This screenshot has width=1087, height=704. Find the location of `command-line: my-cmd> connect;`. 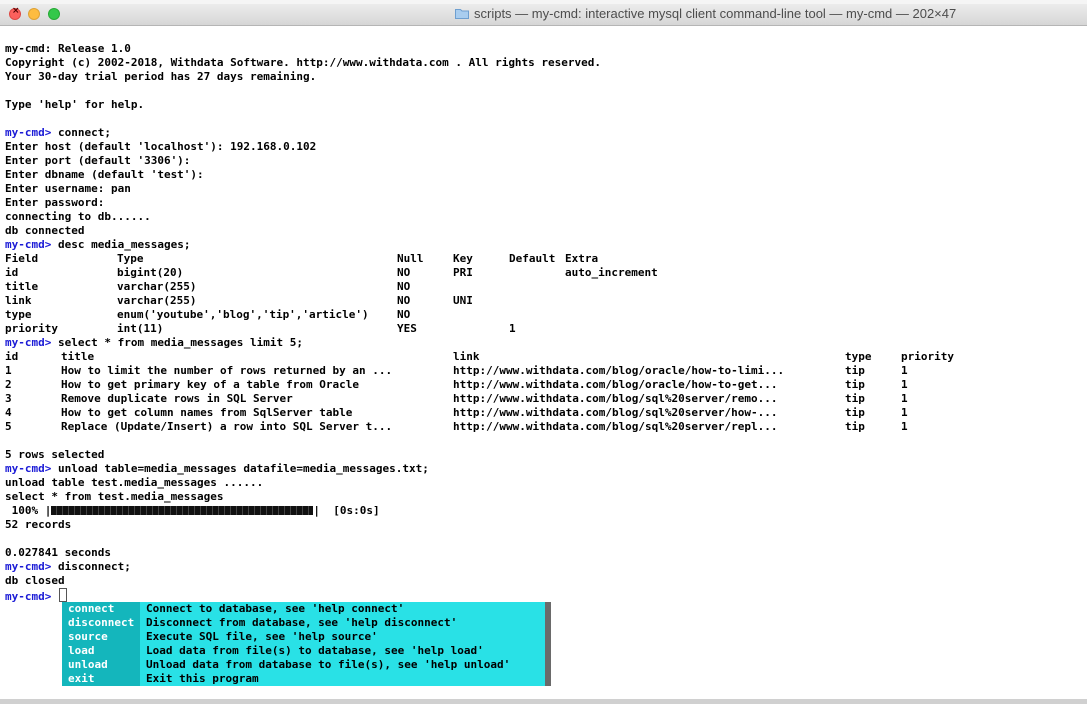

command-line: my-cmd> connect; is located at coordinates (488, 133).